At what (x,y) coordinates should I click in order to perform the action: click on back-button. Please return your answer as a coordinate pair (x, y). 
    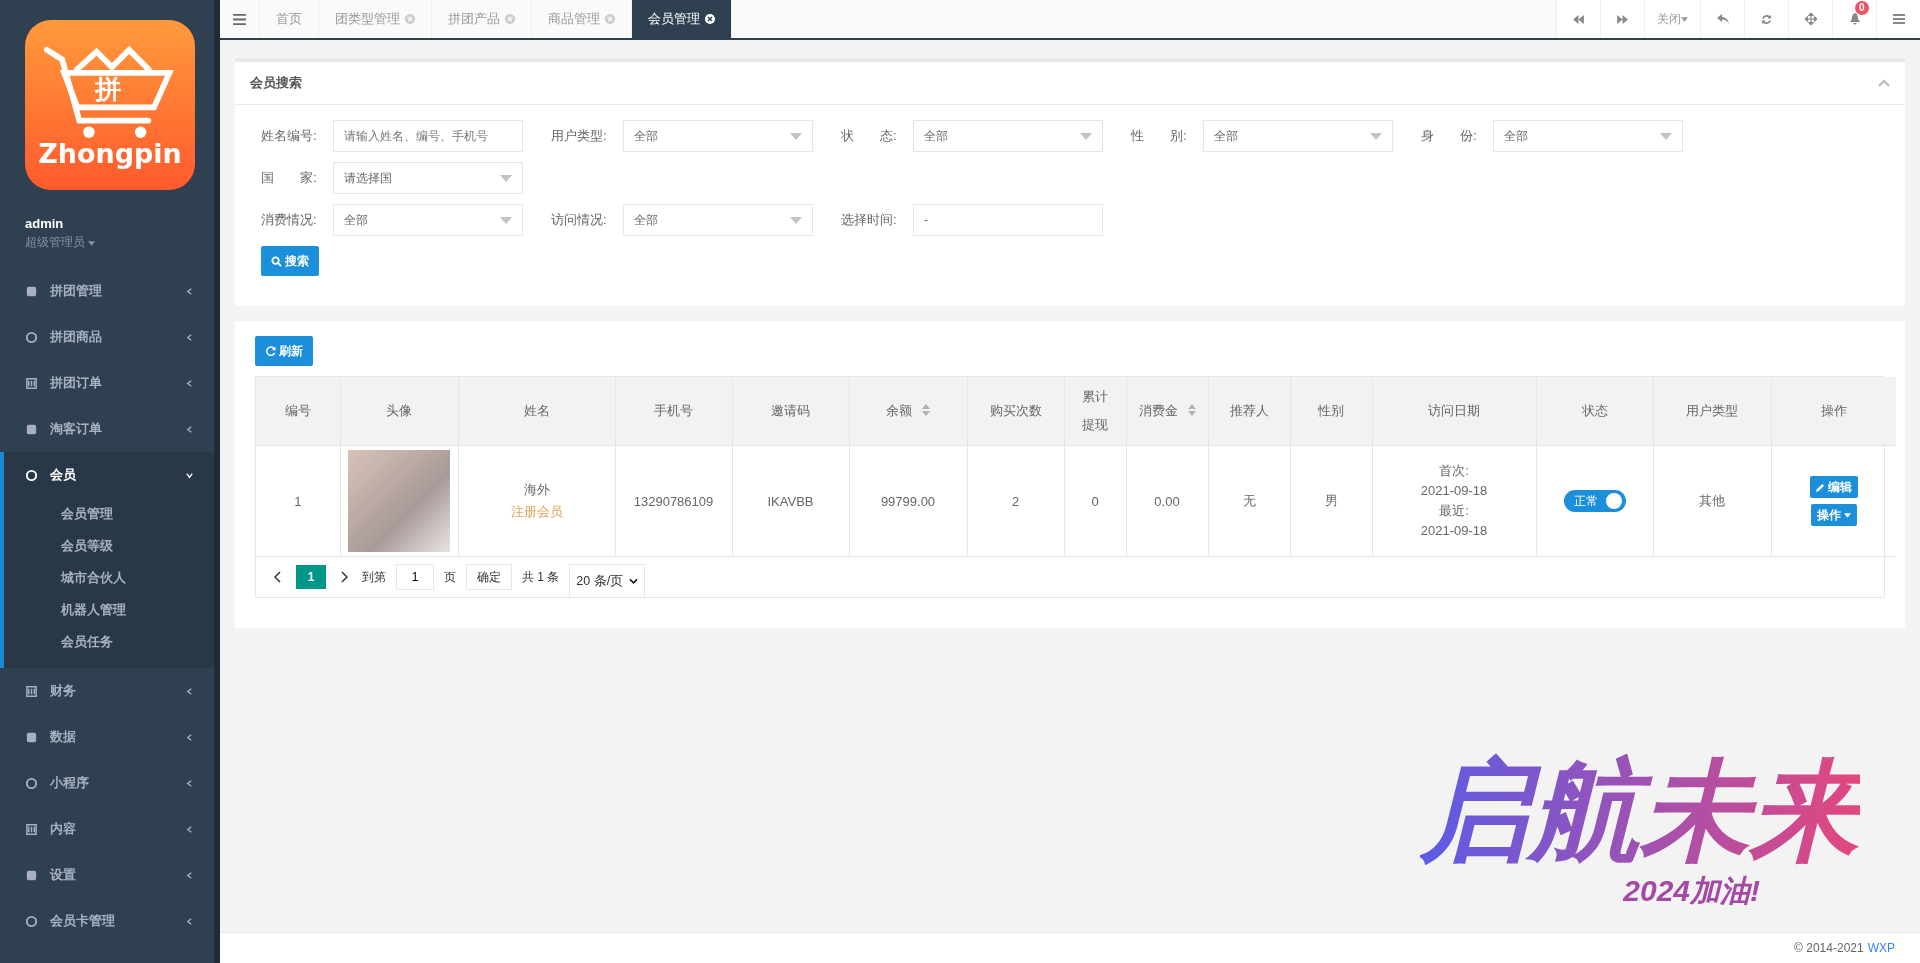
    Looking at the image, I should click on (1722, 19).